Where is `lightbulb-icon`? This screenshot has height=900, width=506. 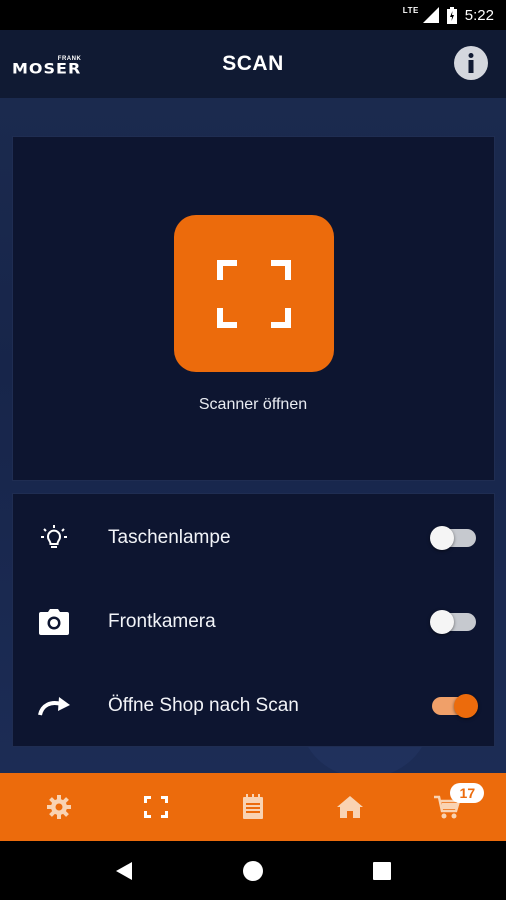
lightbulb-icon is located at coordinates (54, 538).